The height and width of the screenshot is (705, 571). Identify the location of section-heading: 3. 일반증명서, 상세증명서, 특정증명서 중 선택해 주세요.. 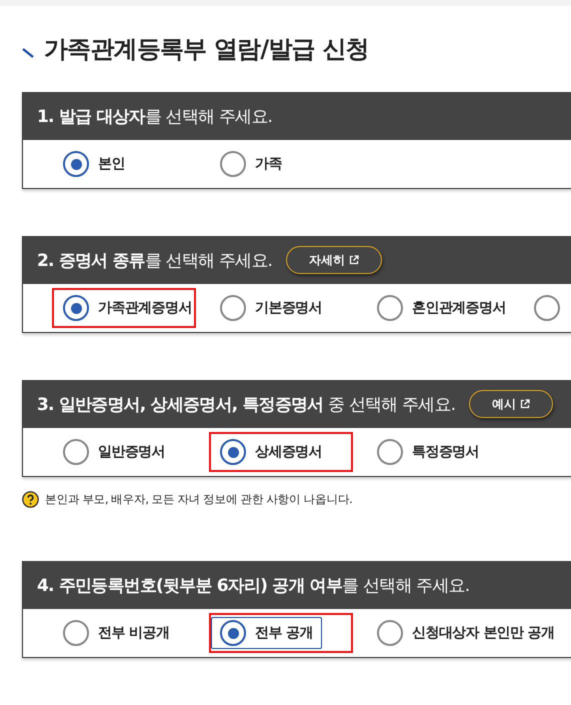
(246, 405).